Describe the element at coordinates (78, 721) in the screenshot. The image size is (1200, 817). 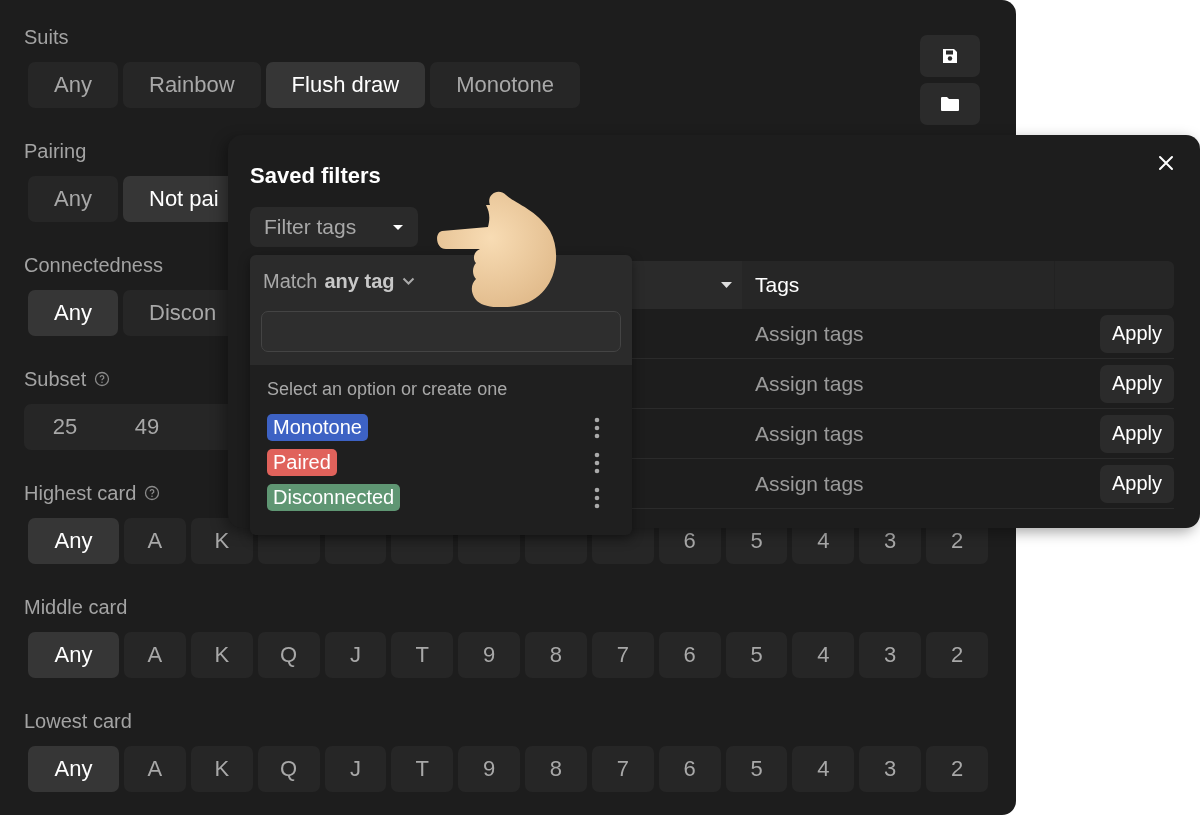
I see `section-label: Lowest card` at that location.